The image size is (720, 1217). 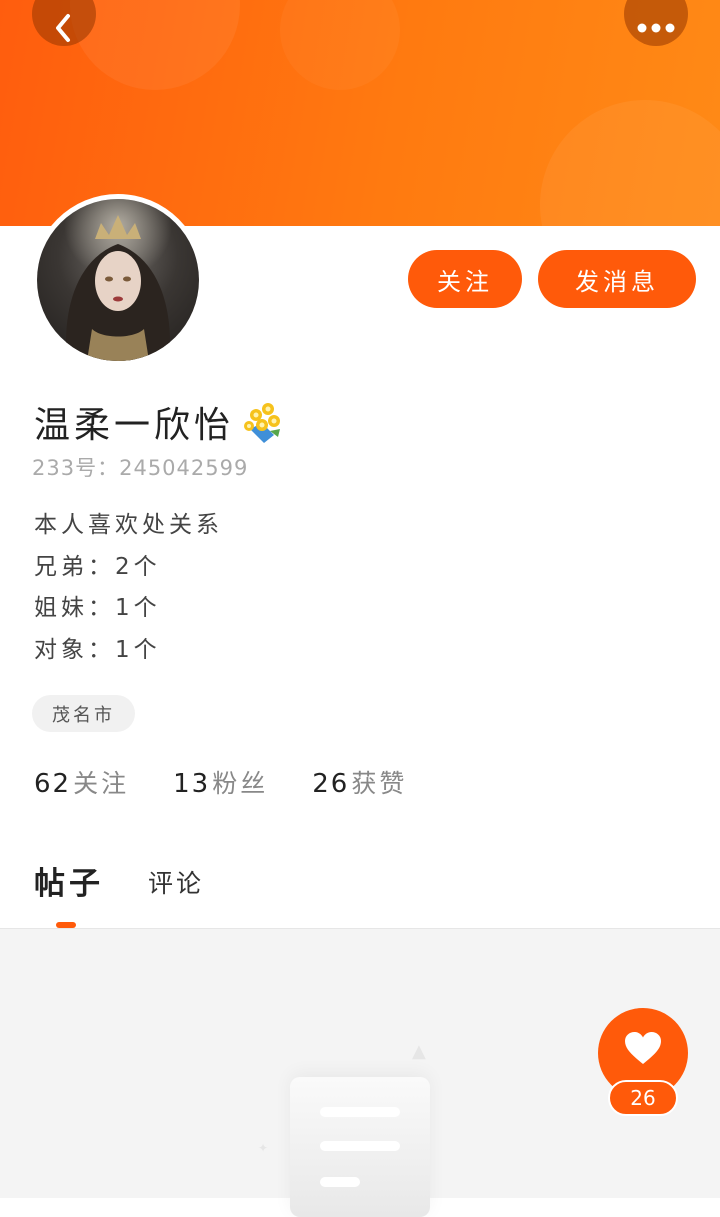 I want to click on stat-followers: 13 粉丝, so click(x=220, y=782).